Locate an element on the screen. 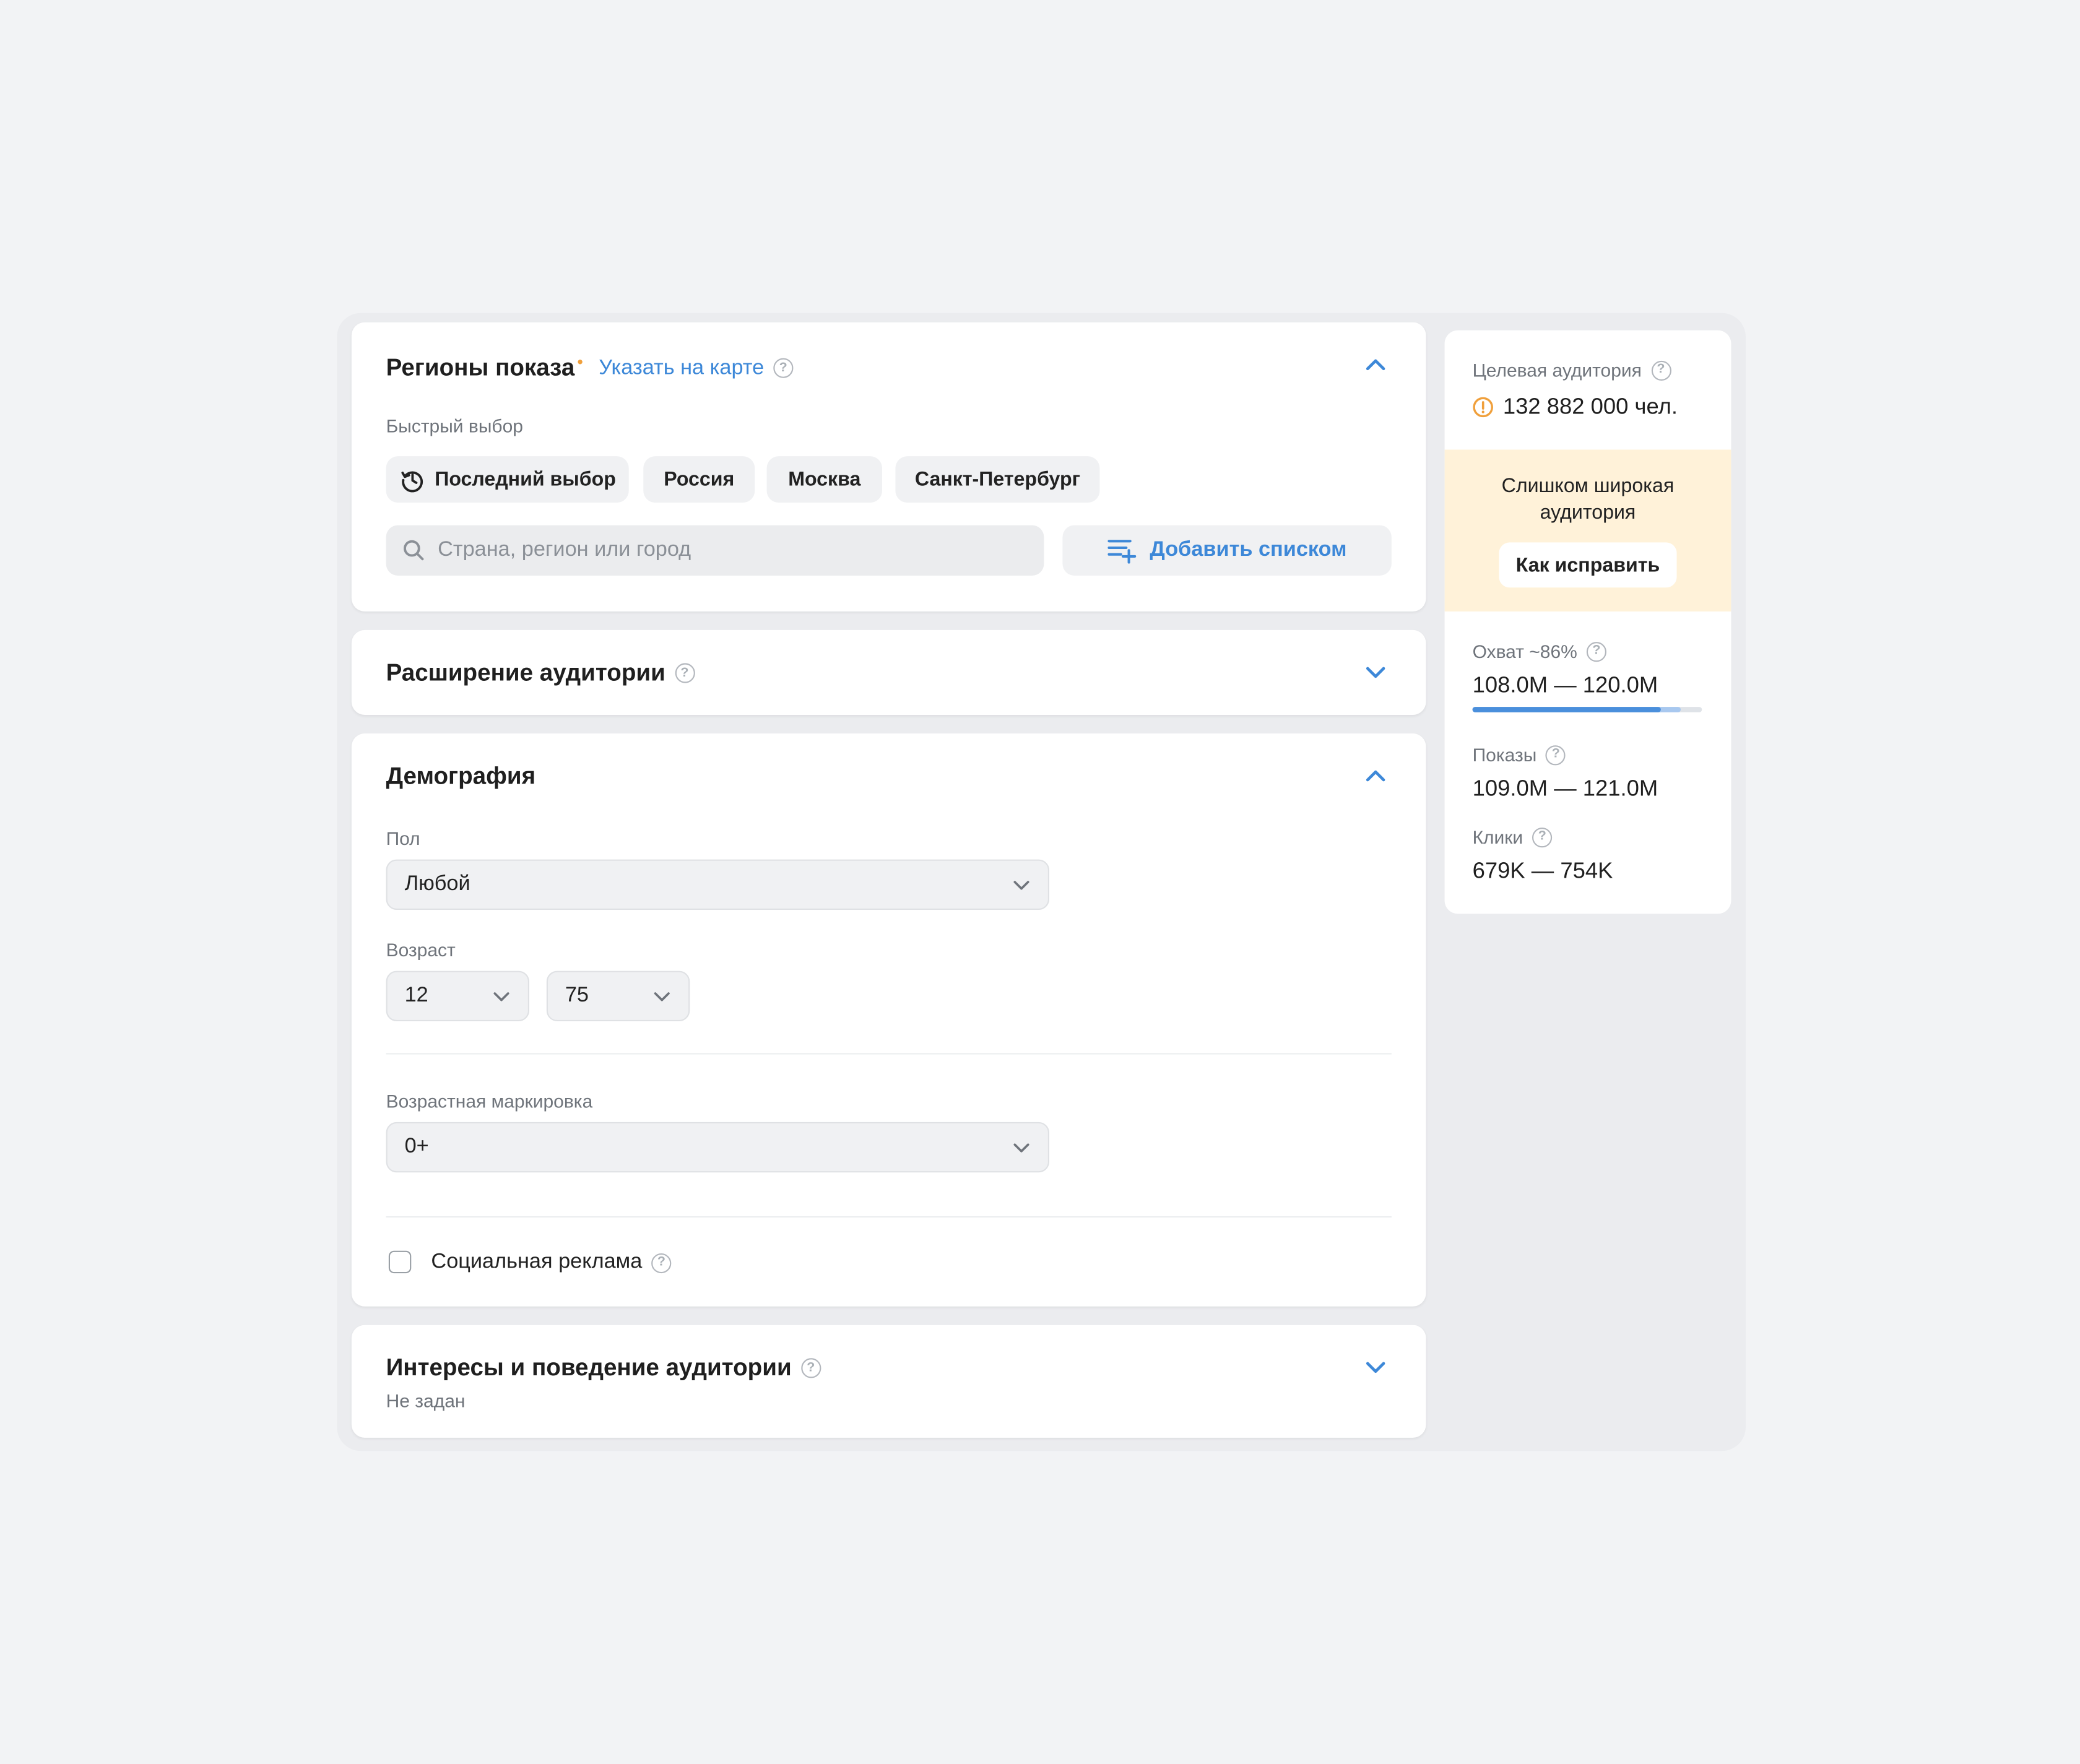  impressions-value: 109.0M — 121.0M is located at coordinates (1565, 789).